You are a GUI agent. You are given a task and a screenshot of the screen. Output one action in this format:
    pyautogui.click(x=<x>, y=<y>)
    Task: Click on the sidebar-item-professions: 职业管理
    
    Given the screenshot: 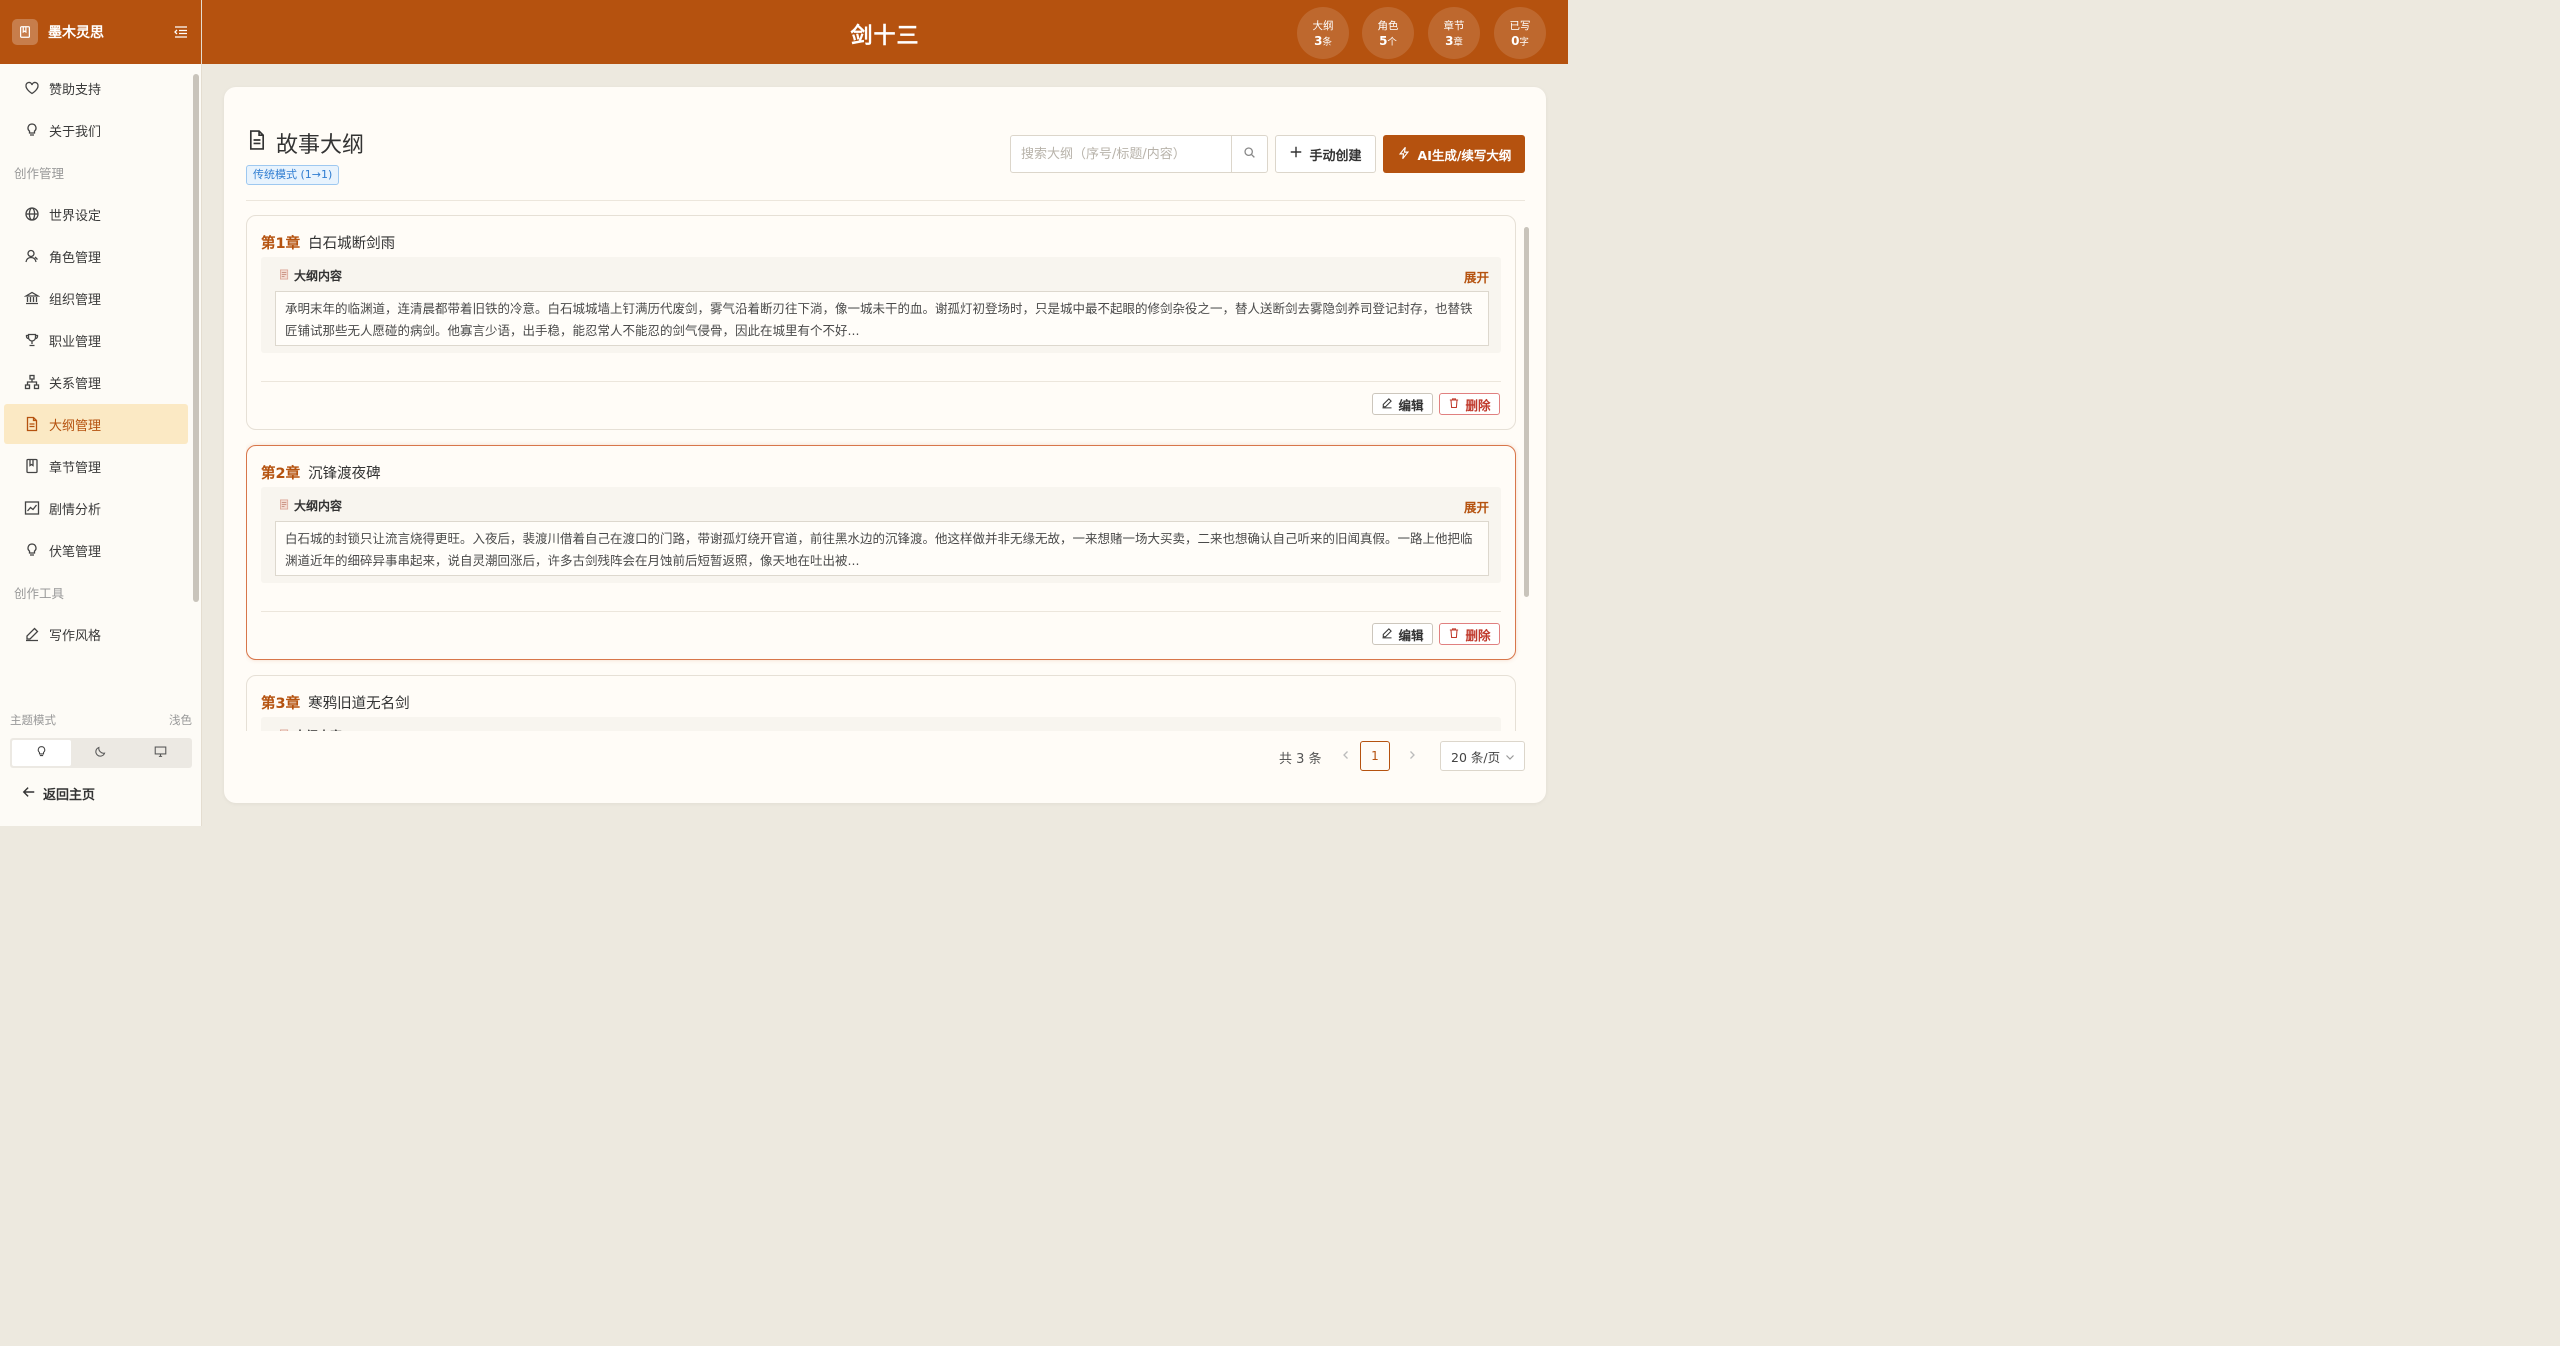 What is the action you would take?
    pyautogui.click(x=96, y=340)
    